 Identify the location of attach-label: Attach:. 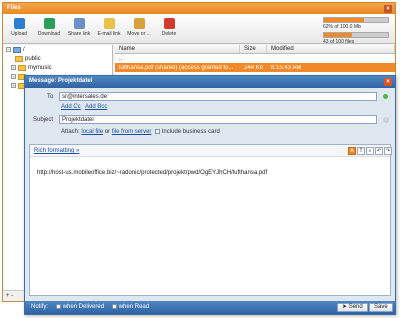
(70, 132).